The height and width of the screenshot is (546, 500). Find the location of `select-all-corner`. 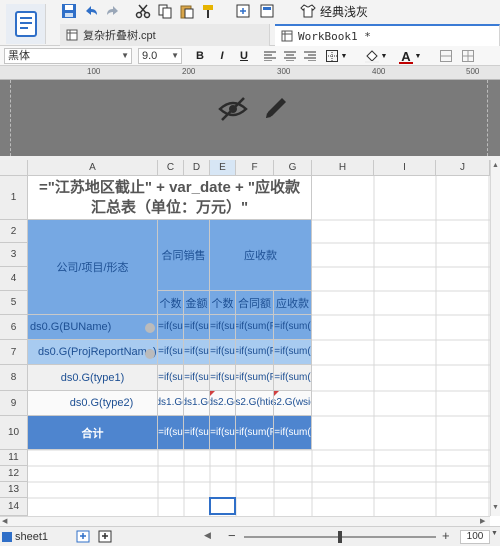

select-all-corner is located at coordinates (14, 168).